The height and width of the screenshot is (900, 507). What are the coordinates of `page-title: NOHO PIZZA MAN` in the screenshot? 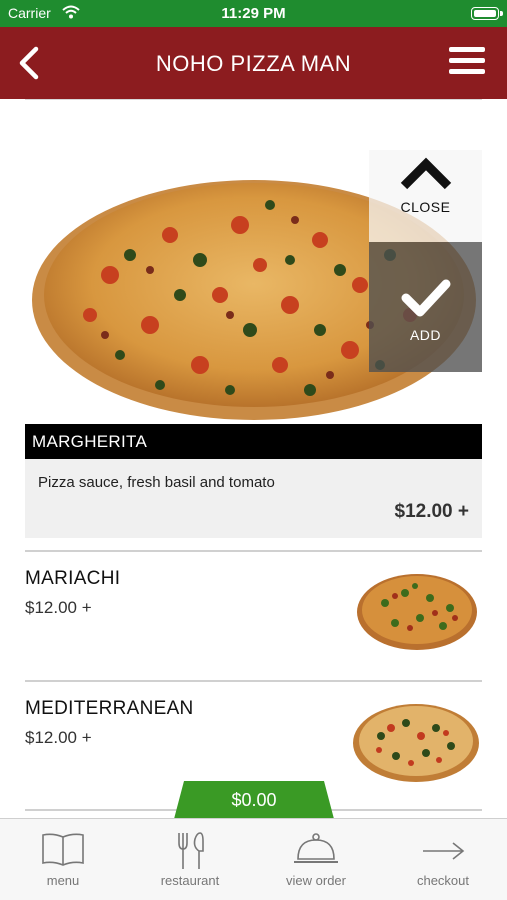 It's located at (253, 63).